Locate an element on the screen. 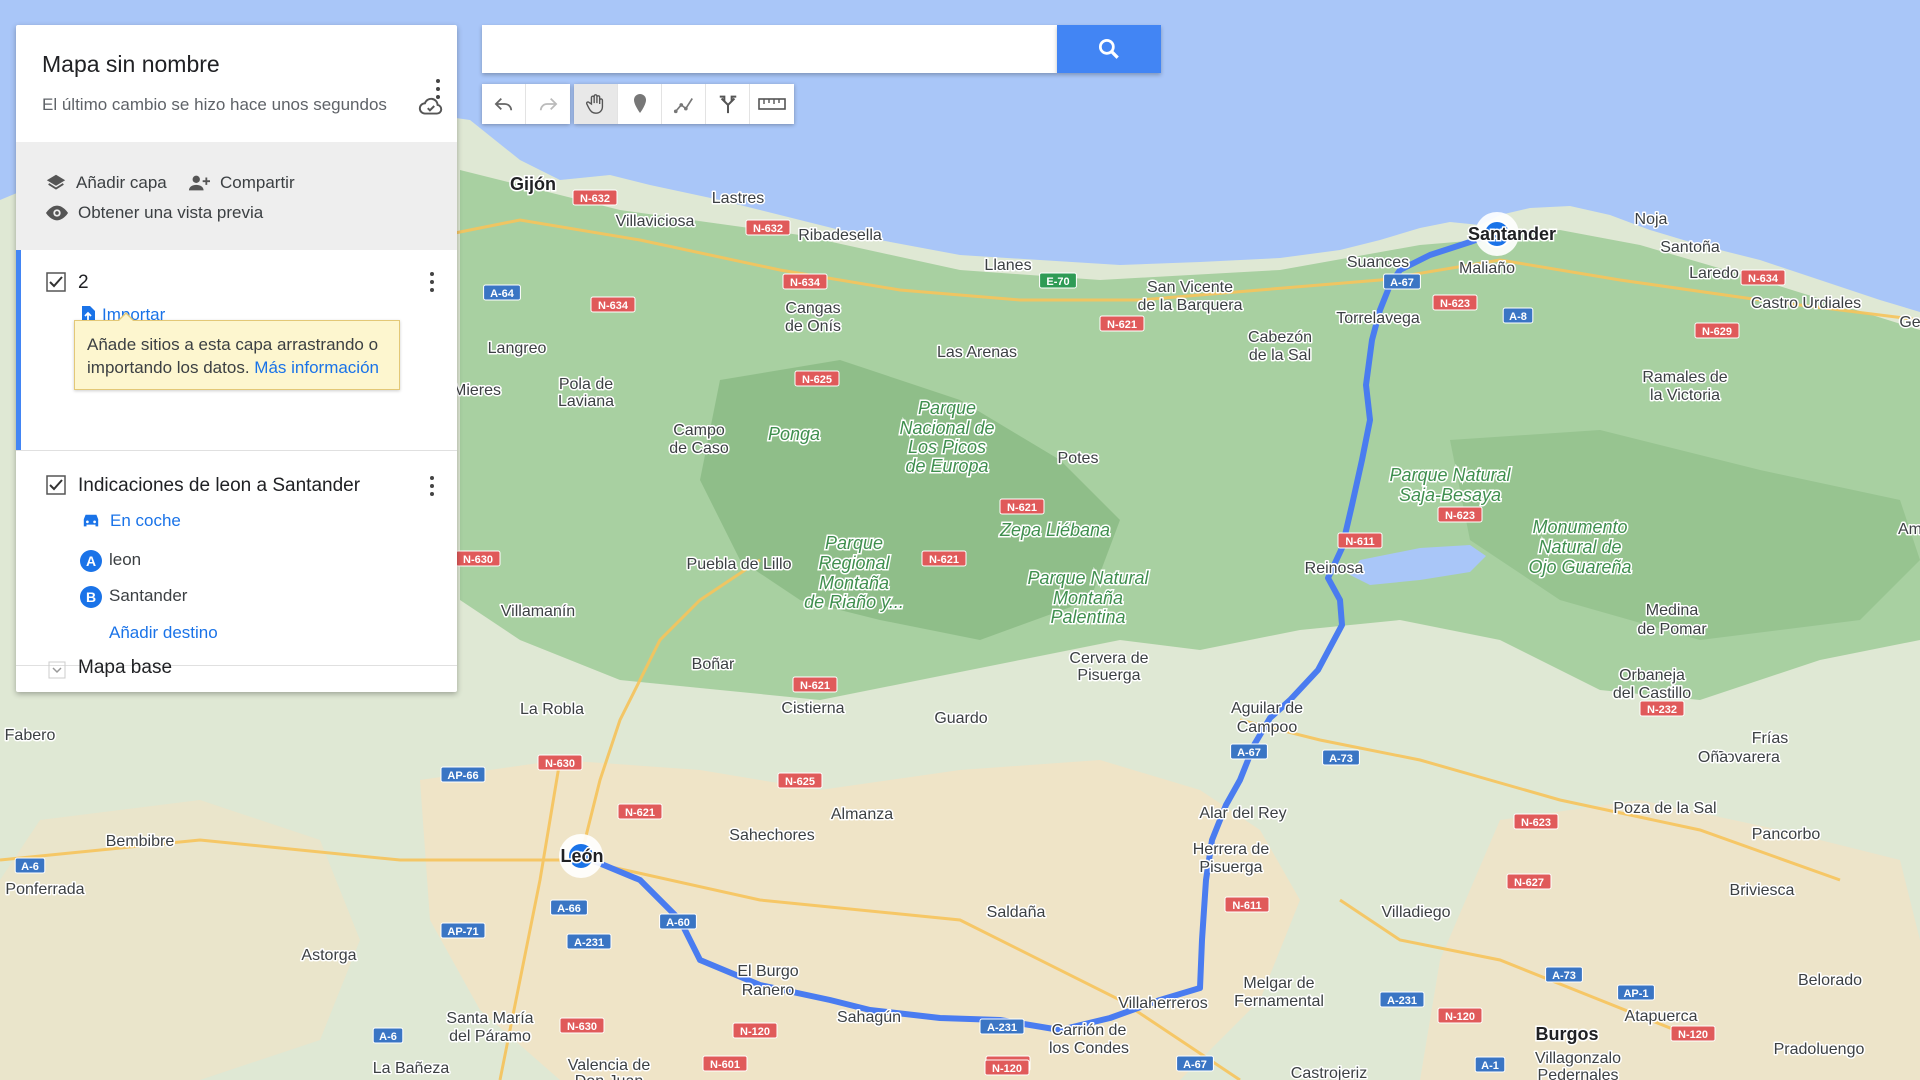 This screenshot has width=1920, height=1080. add-layer-label: Añadir capa is located at coordinates (121, 182).